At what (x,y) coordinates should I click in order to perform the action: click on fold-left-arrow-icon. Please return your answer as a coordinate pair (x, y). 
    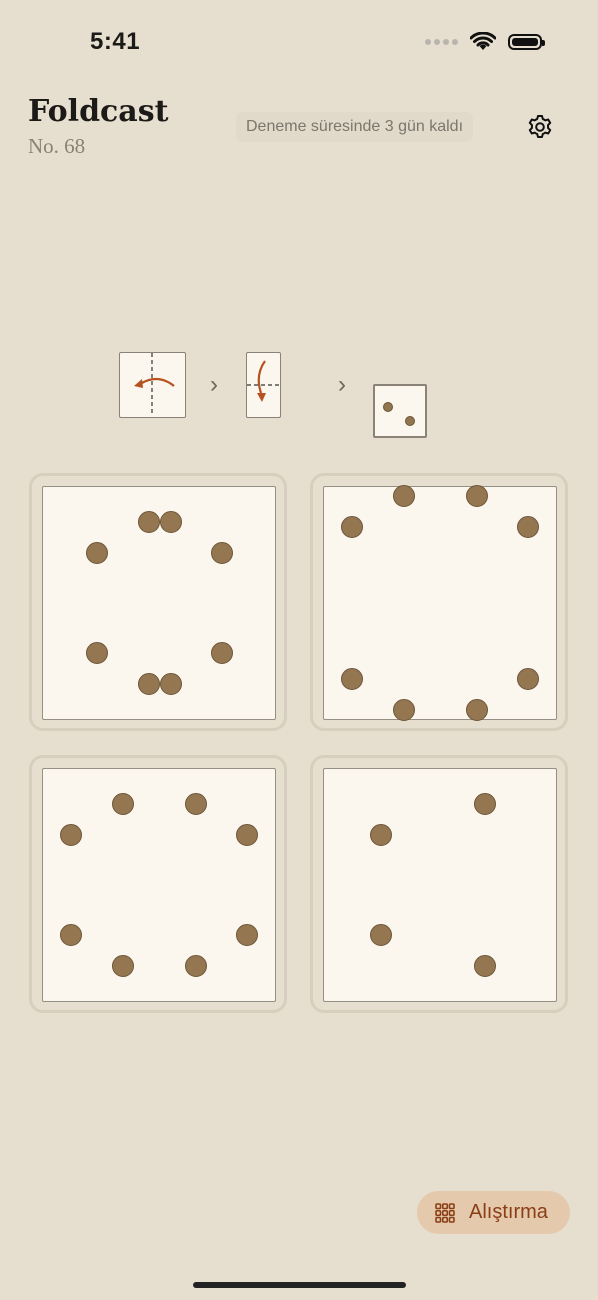
    Looking at the image, I should click on (154, 384).